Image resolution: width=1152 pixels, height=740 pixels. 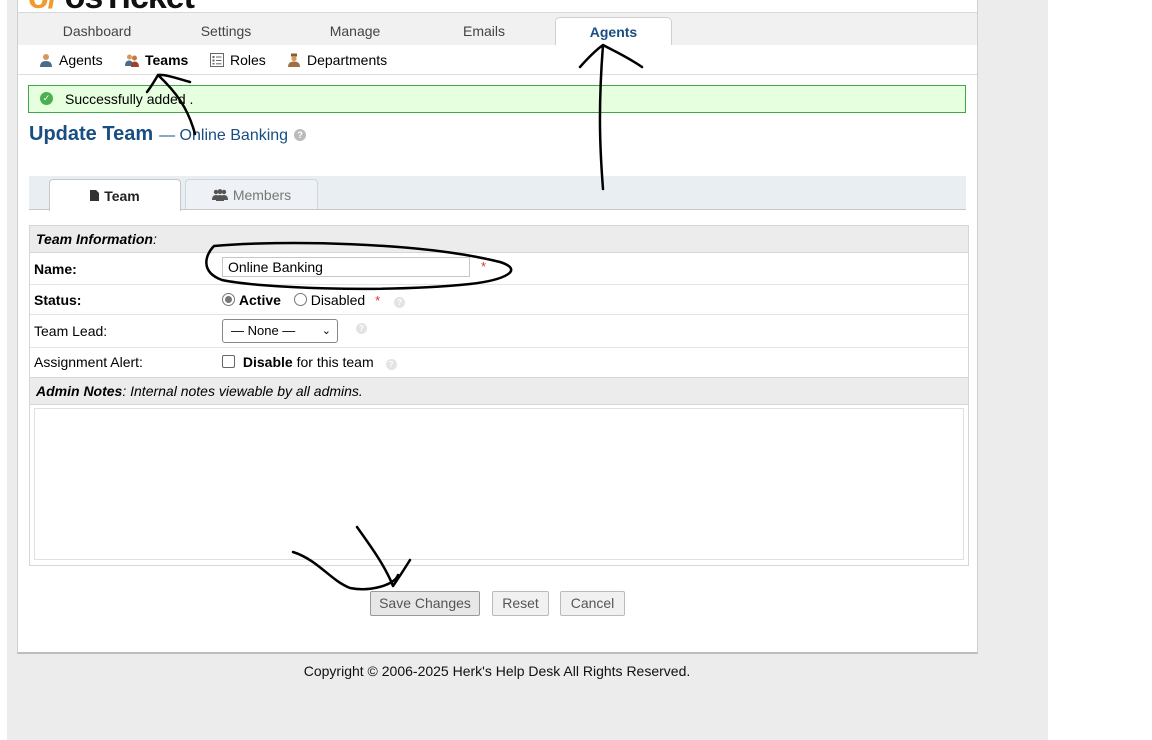 What do you see at coordinates (267, 362) in the screenshot?
I see `disable-label: Disable` at bounding box center [267, 362].